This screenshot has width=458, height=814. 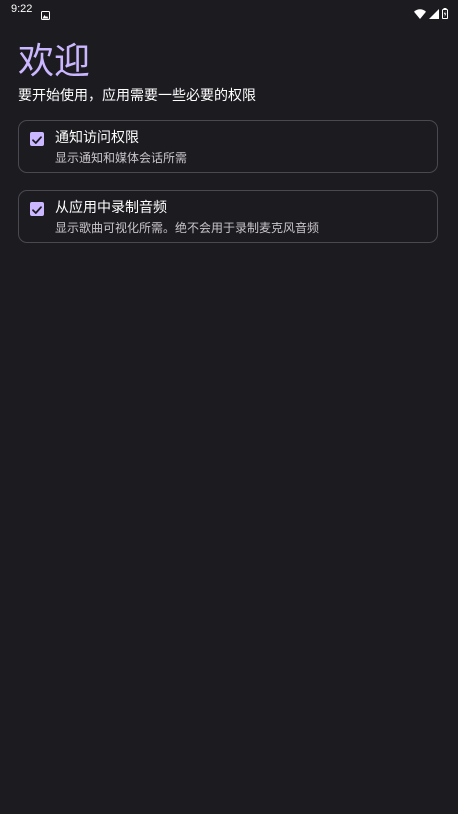 What do you see at coordinates (22, 9) in the screenshot?
I see `status-time: 9:22` at bounding box center [22, 9].